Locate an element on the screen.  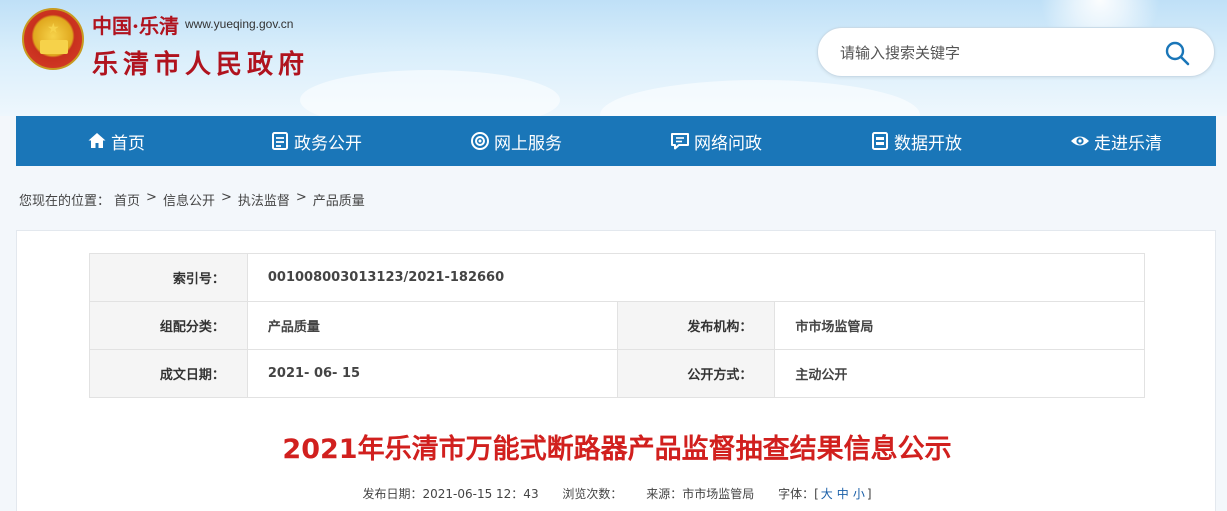
nav-item-online-inquiry: 网络问政 is located at coordinates (716, 141).